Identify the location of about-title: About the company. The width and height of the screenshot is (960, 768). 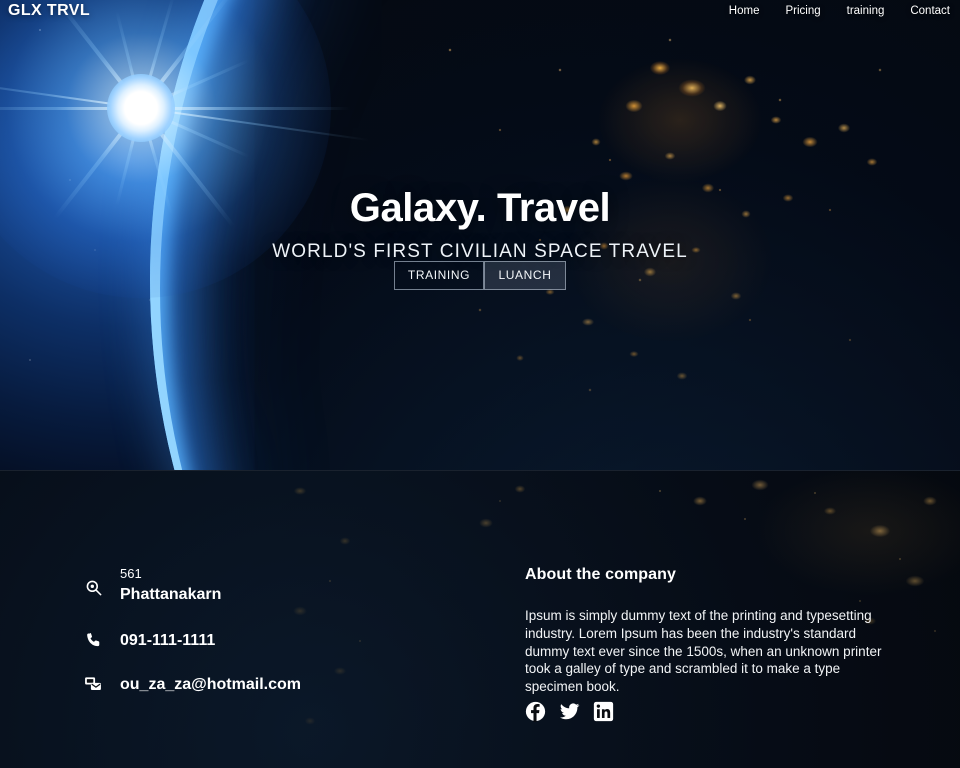
(601, 574).